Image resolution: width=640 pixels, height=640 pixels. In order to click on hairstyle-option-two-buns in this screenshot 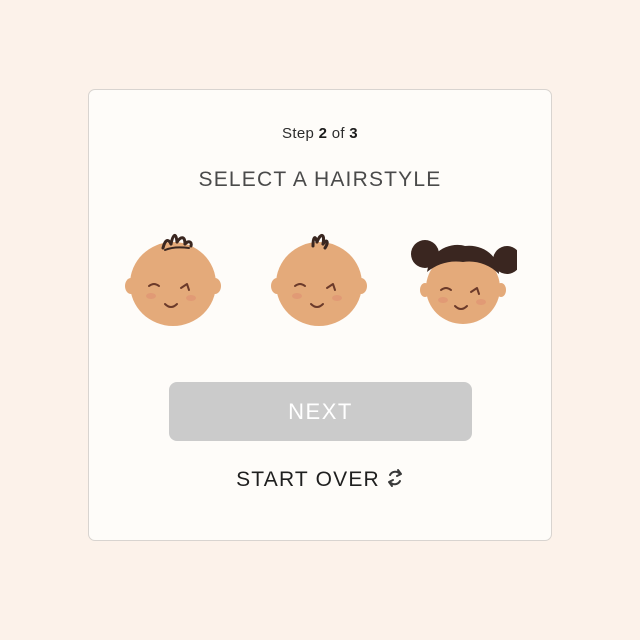, I will do `click(463, 278)`.